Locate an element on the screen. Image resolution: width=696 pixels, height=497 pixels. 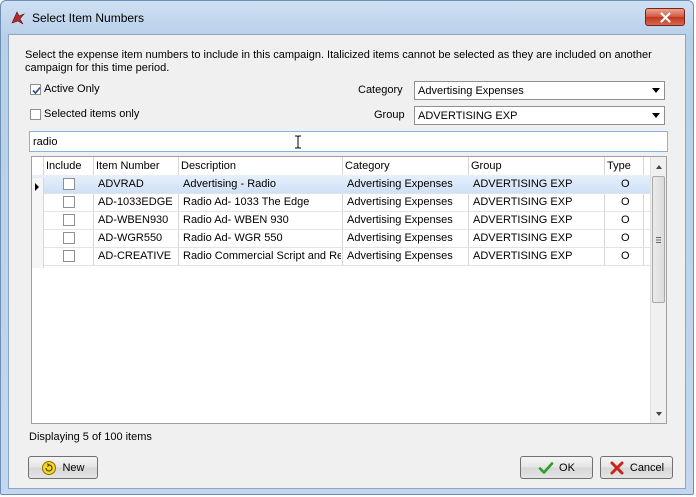
cell-item-number: AD-1033EDGE is located at coordinates (135, 202).